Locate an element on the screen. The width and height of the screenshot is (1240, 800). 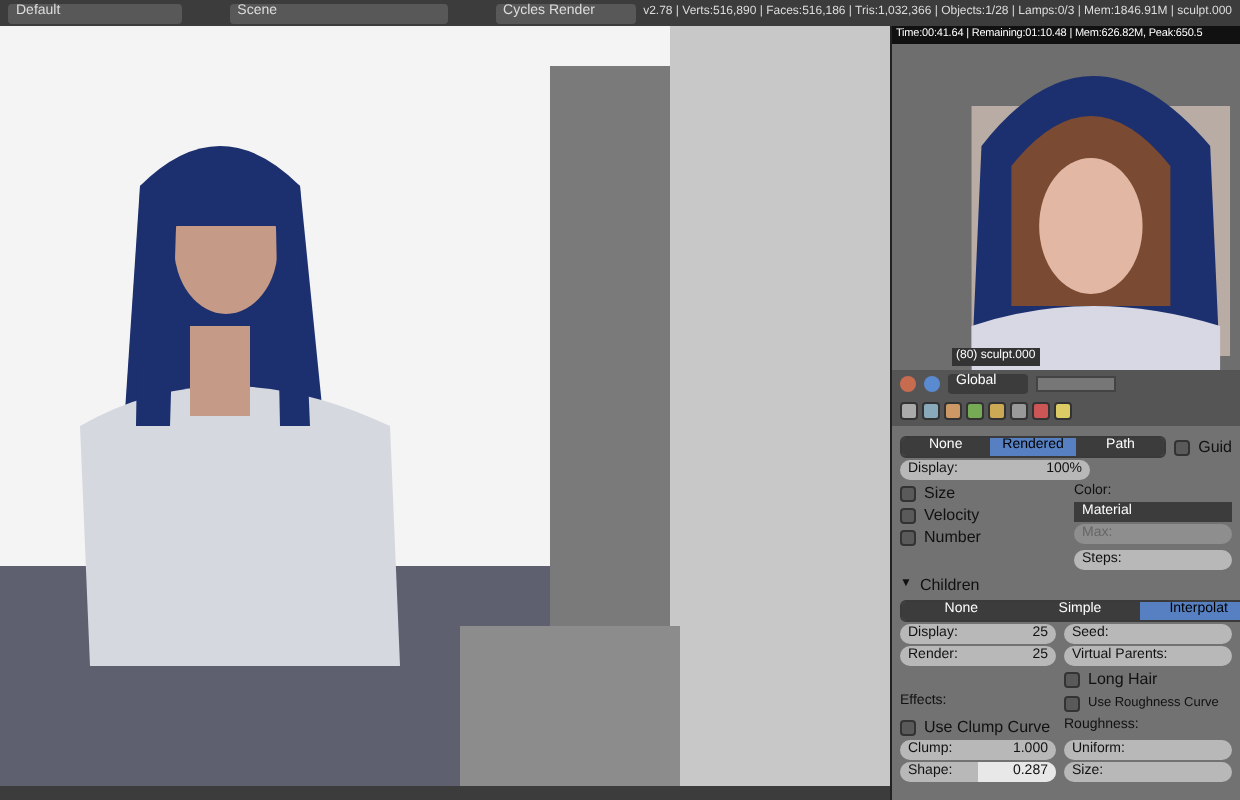
checkbox-label: Guid is located at coordinates (1215, 447).